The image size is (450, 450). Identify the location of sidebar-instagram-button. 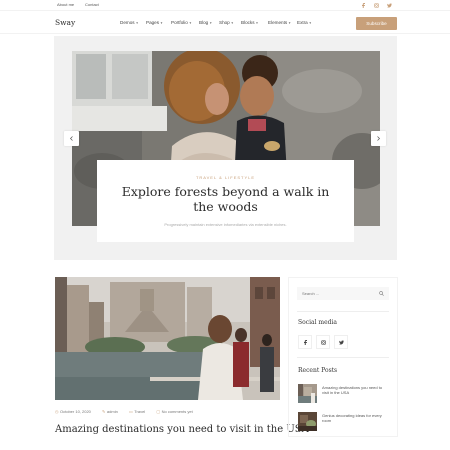
(323, 342).